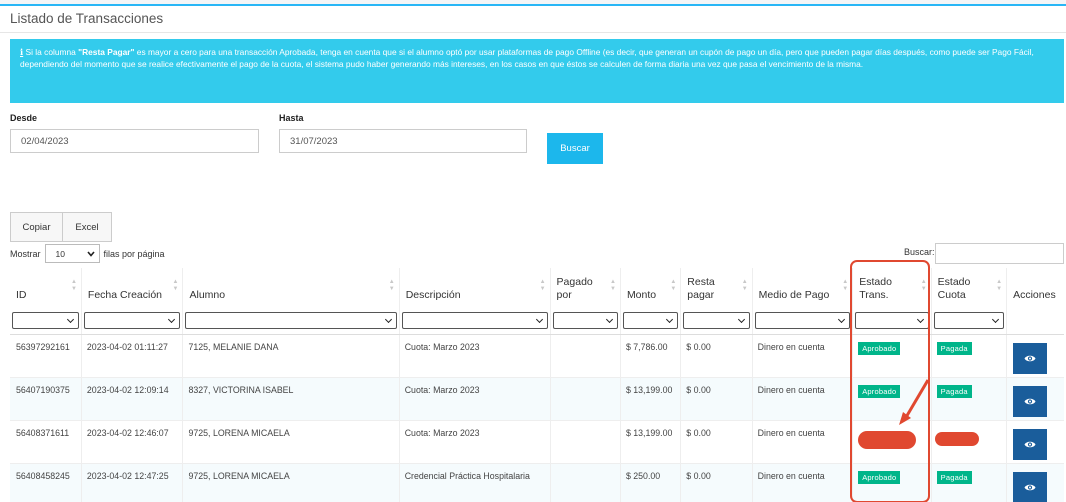 Image resolution: width=1066 pixels, height=502 pixels. Describe the element at coordinates (72, 253) in the screenshot. I see `page-length-select: 10` at that location.